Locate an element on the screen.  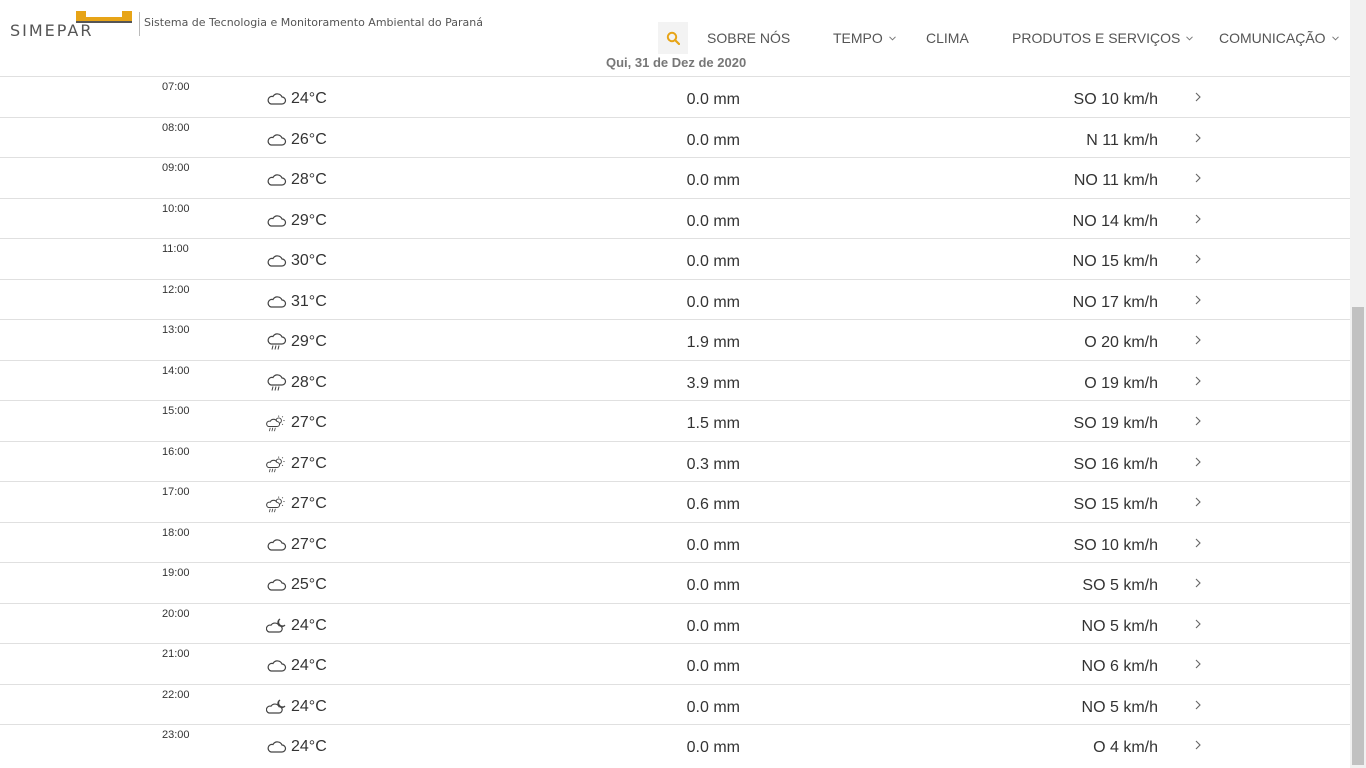
forecast-row: 10:00 29°C 0.0 mm NO 14 km/h is located at coordinates (675, 218).